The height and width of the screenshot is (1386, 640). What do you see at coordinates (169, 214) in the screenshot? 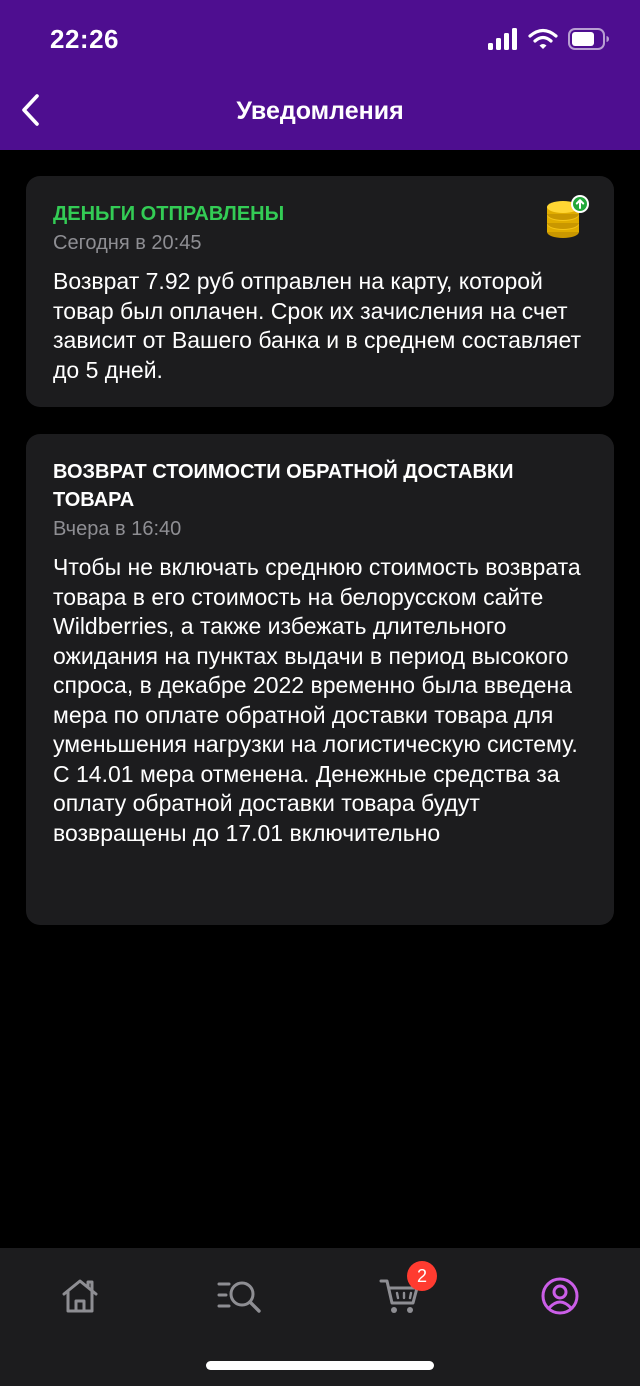
I see `notification-title: ДЕНЬГИ ОТПРАВЛЕНЫ` at bounding box center [169, 214].